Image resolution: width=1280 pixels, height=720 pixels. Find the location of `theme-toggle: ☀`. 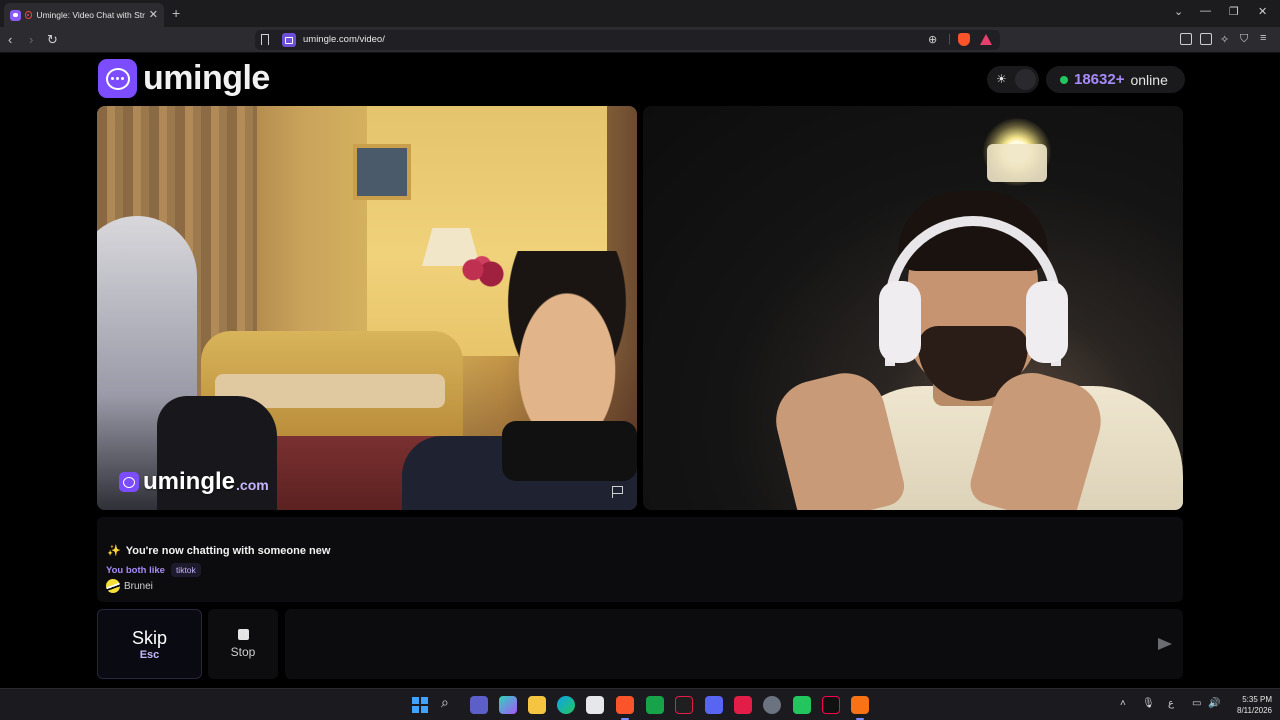

theme-toggle: ☀ is located at coordinates (1013, 79).